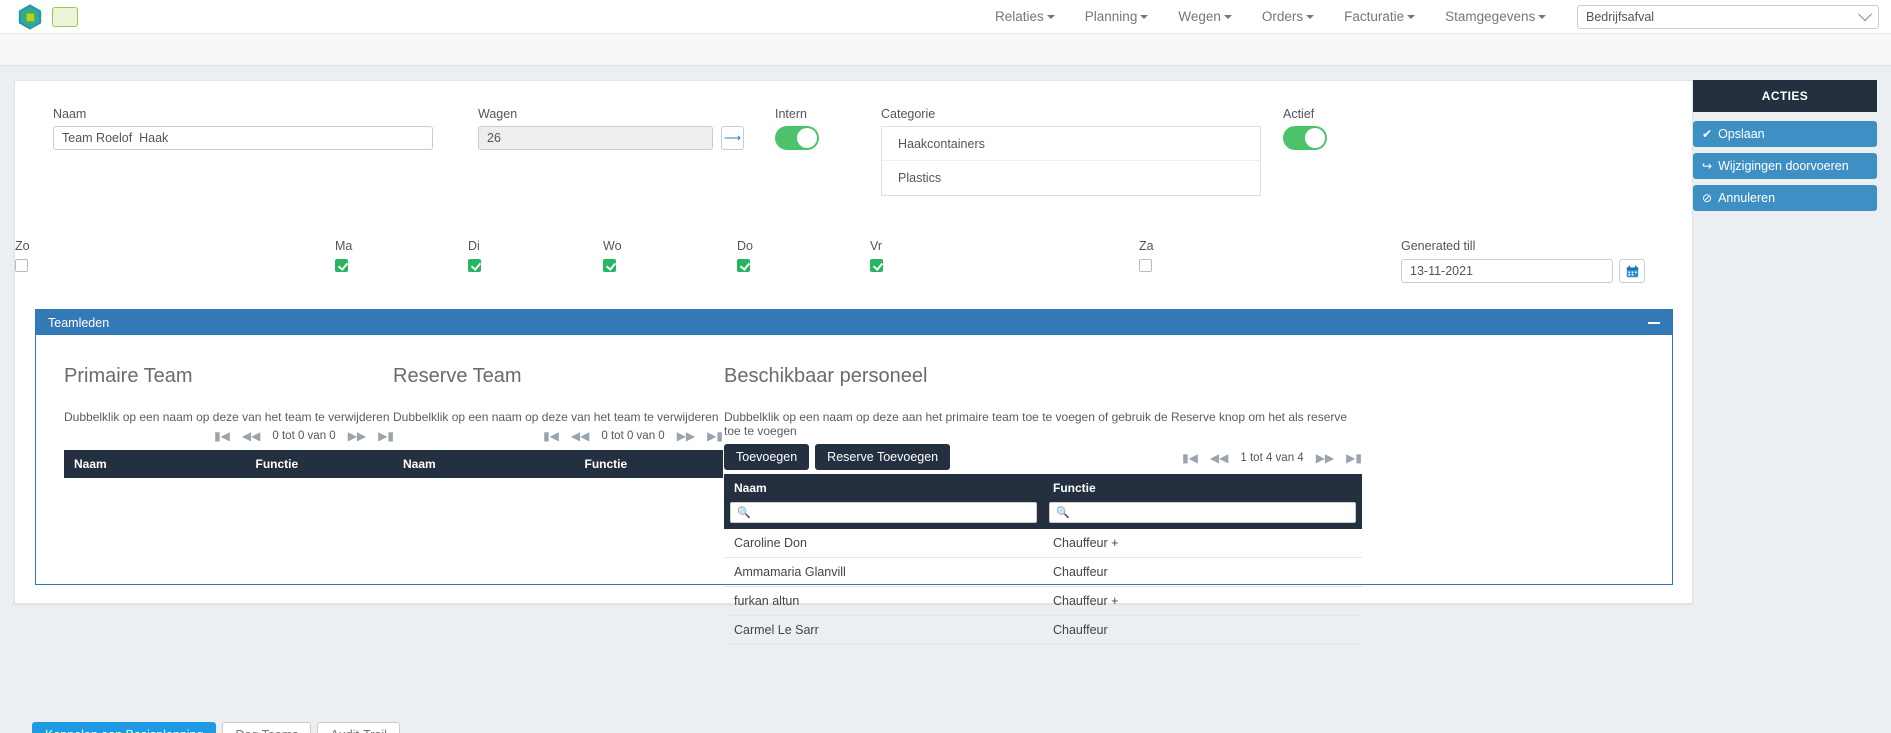 Image resolution: width=1891 pixels, height=733 pixels. I want to click on label-wagen: Wagen, so click(498, 114).